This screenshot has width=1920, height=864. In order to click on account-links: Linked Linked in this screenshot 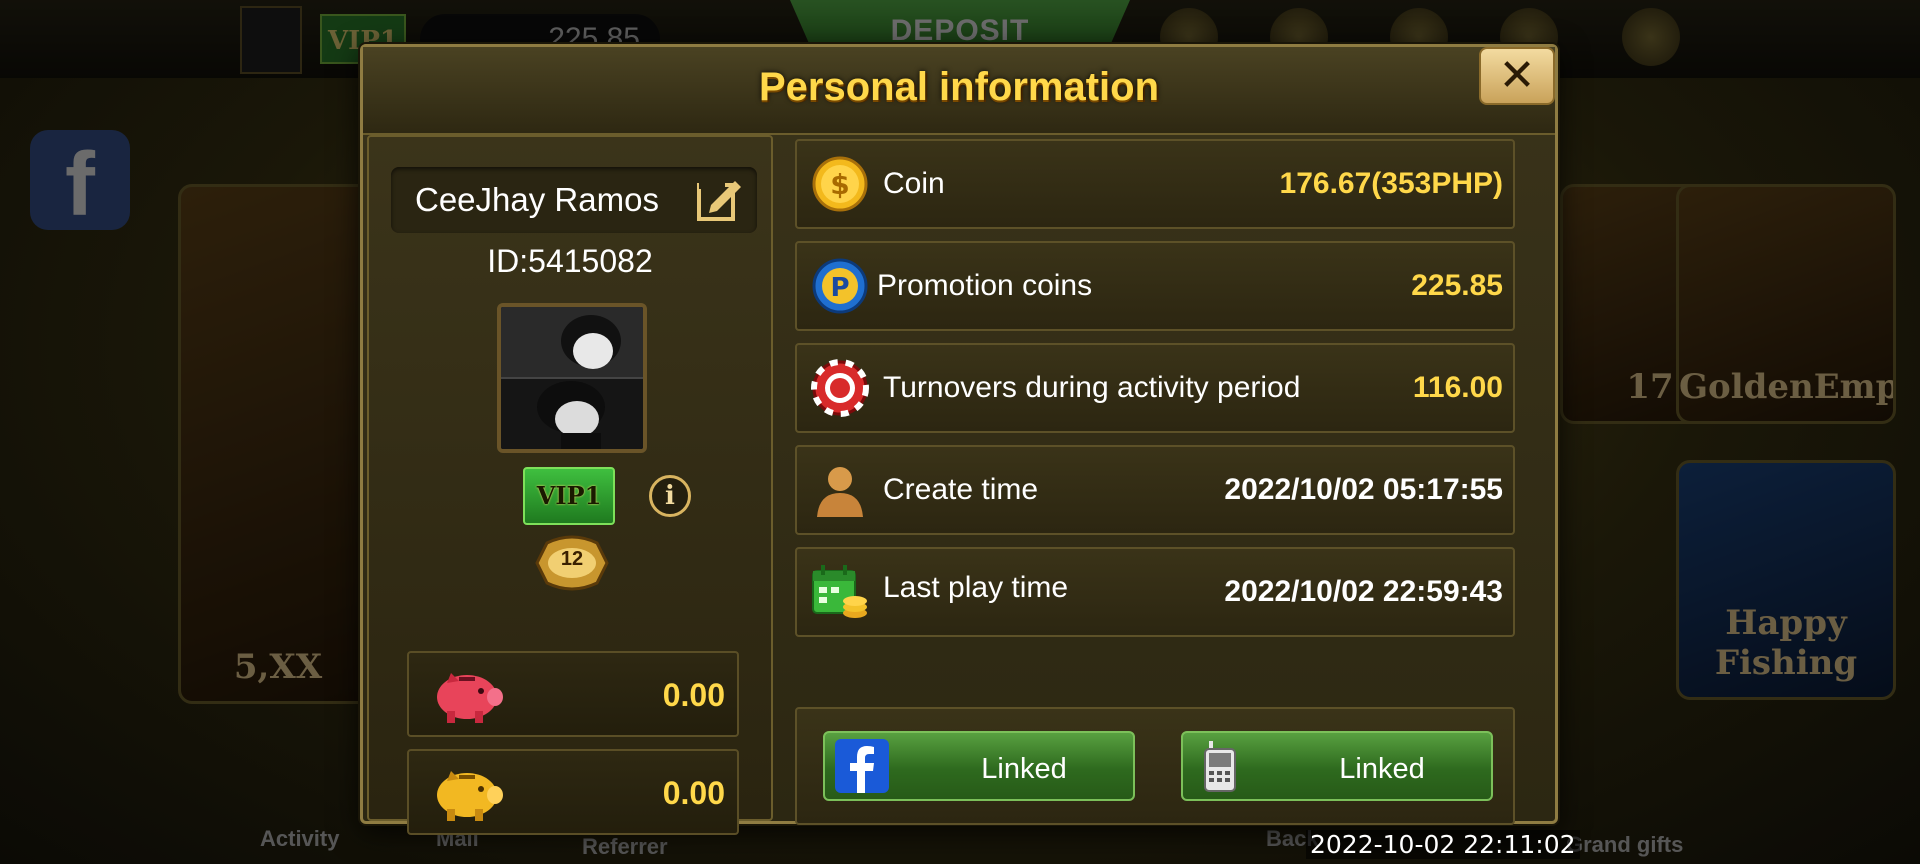, I will do `click(1155, 766)`.